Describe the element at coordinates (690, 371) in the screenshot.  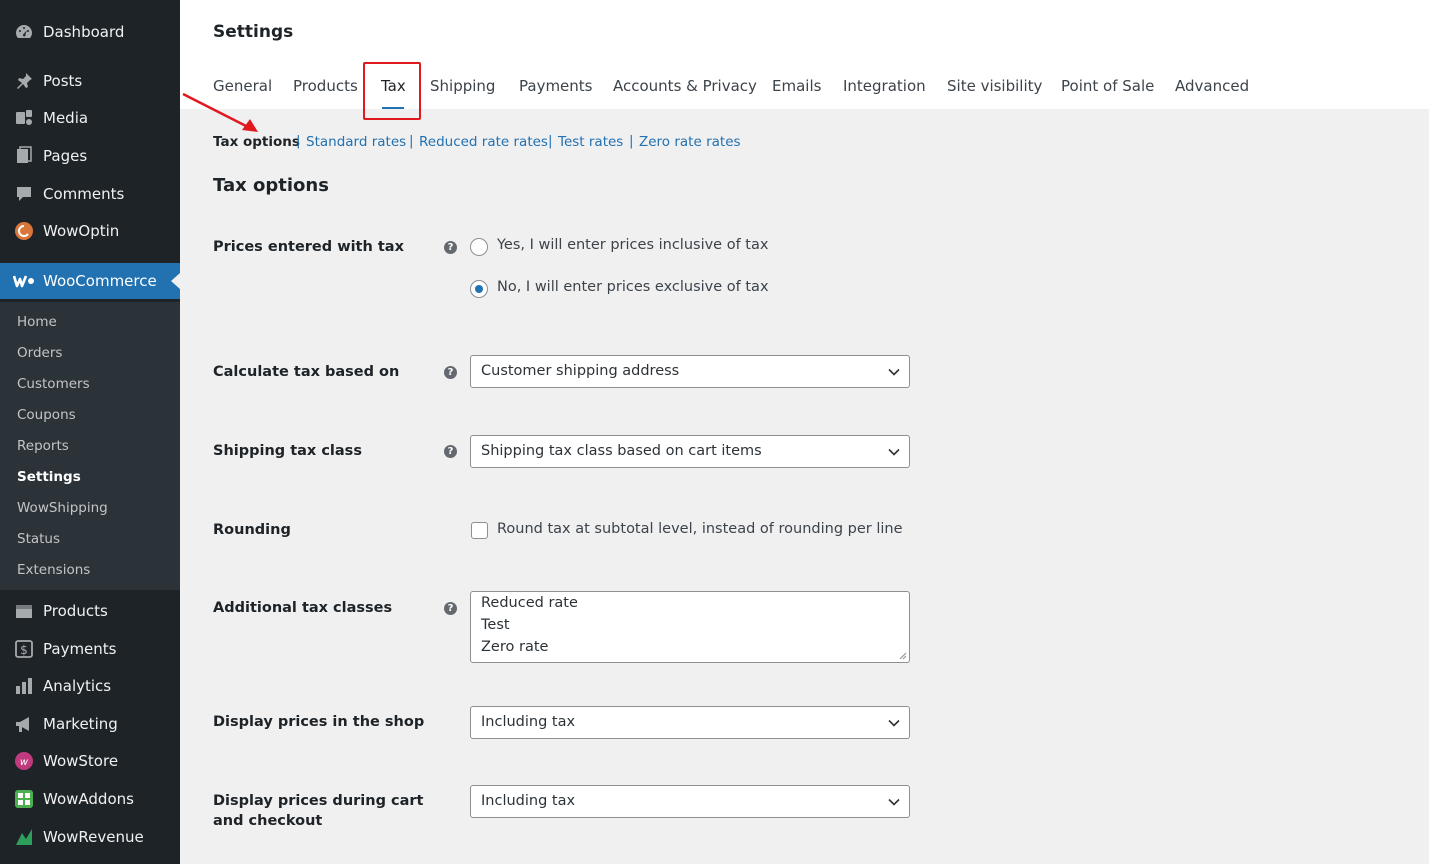
I see `calc-based-on-select: Customer shipping address` at that location.